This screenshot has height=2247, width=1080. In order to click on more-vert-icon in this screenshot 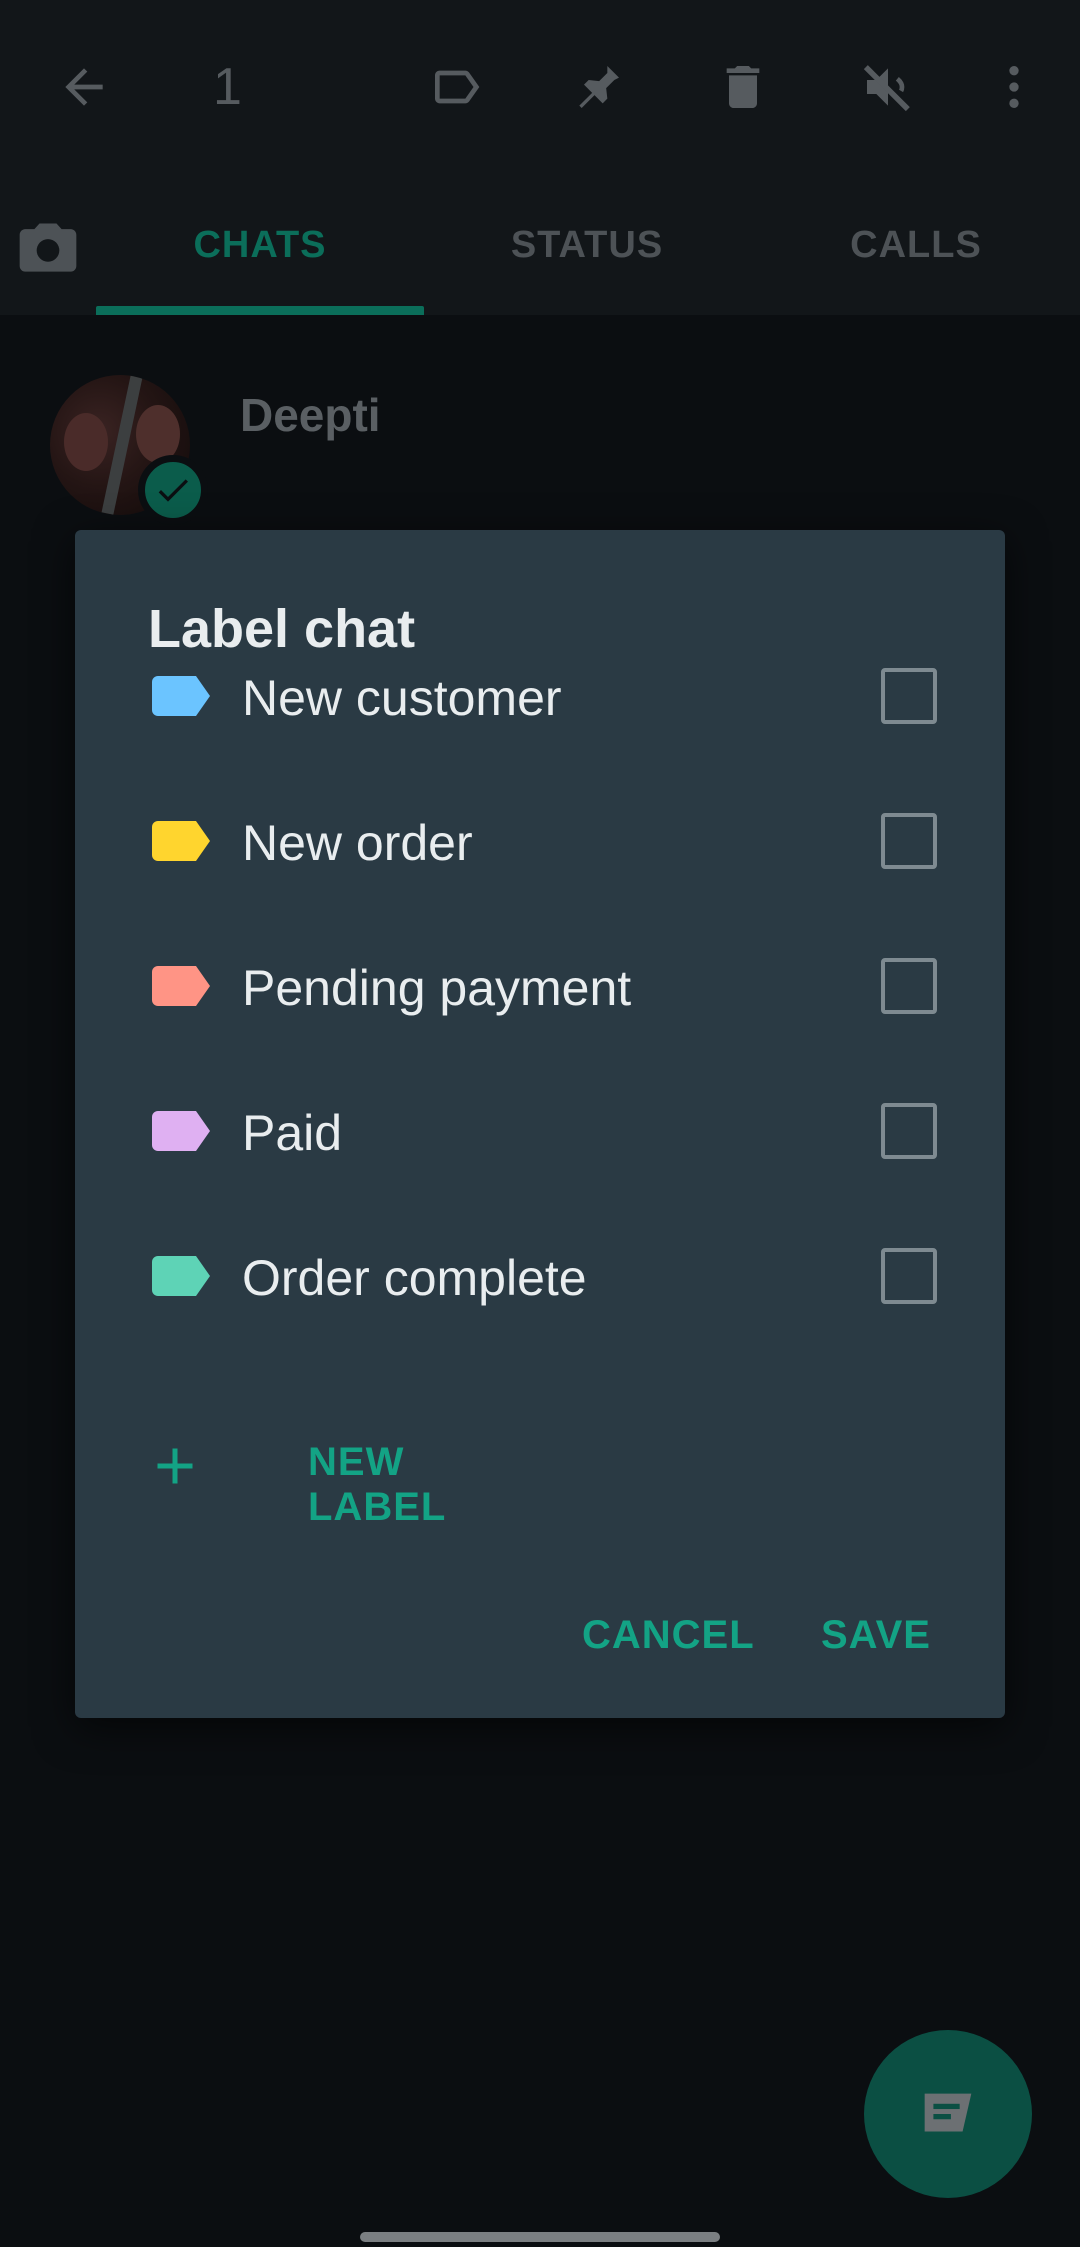, I will do `click(1014, 87)`.